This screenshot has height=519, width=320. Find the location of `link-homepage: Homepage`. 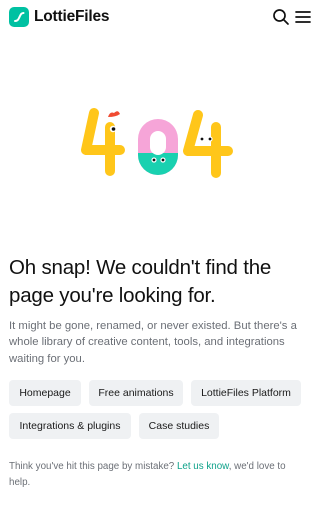

link-homepage: Homepage is located at coordinates (45, 393).